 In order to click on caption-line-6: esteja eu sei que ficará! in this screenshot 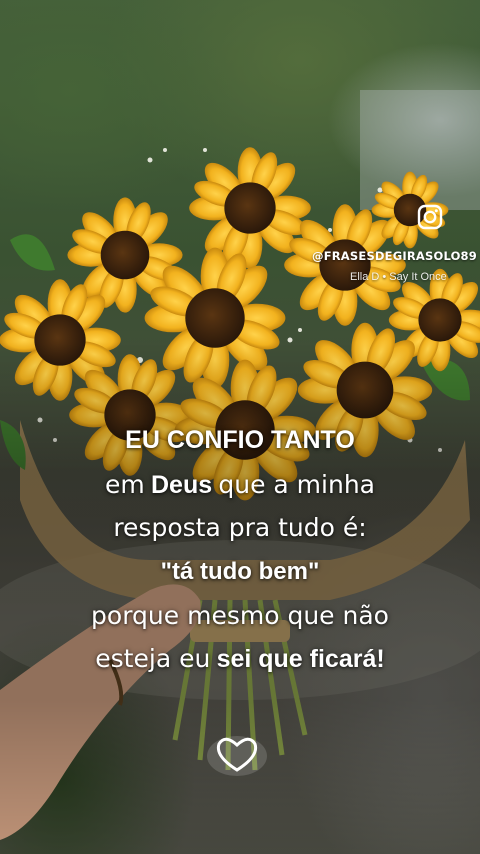, I will do `click(240, 659)`.